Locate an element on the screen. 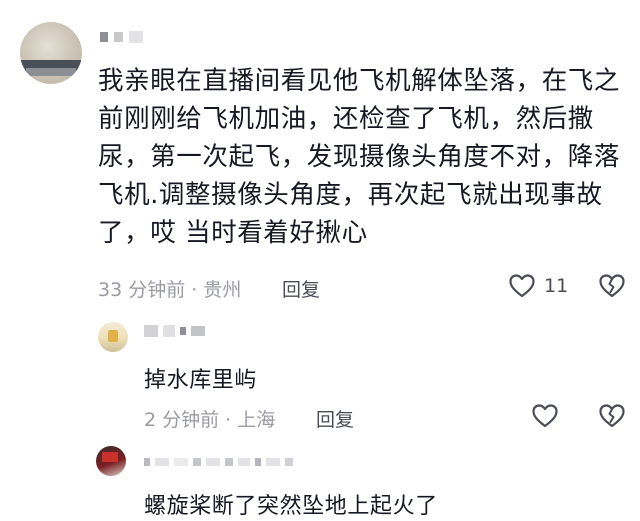 The height and width of the screenshot is (521, 640). comment-text-line: 了，哎 当时看着好揪心 is located at coordinates (233, 233).